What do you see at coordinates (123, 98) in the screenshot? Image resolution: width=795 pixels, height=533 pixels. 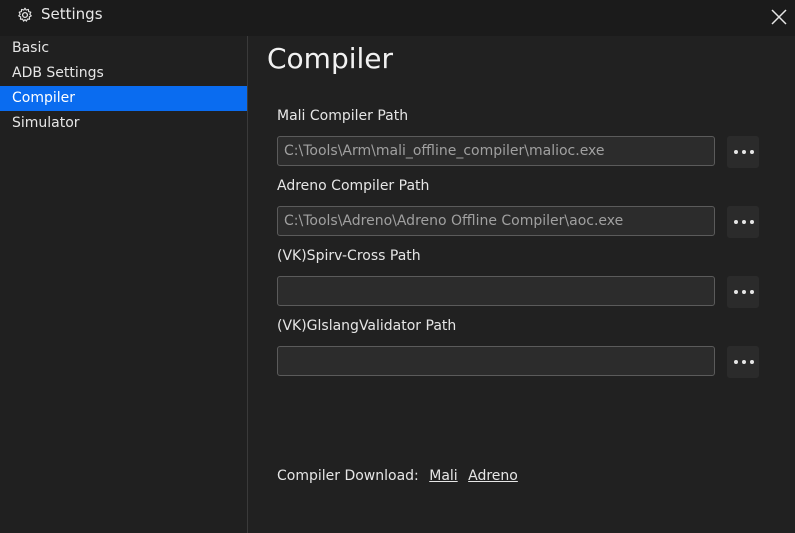 I see `sidebar-item-compiler: Compiler` at bounding box center [123, 98].